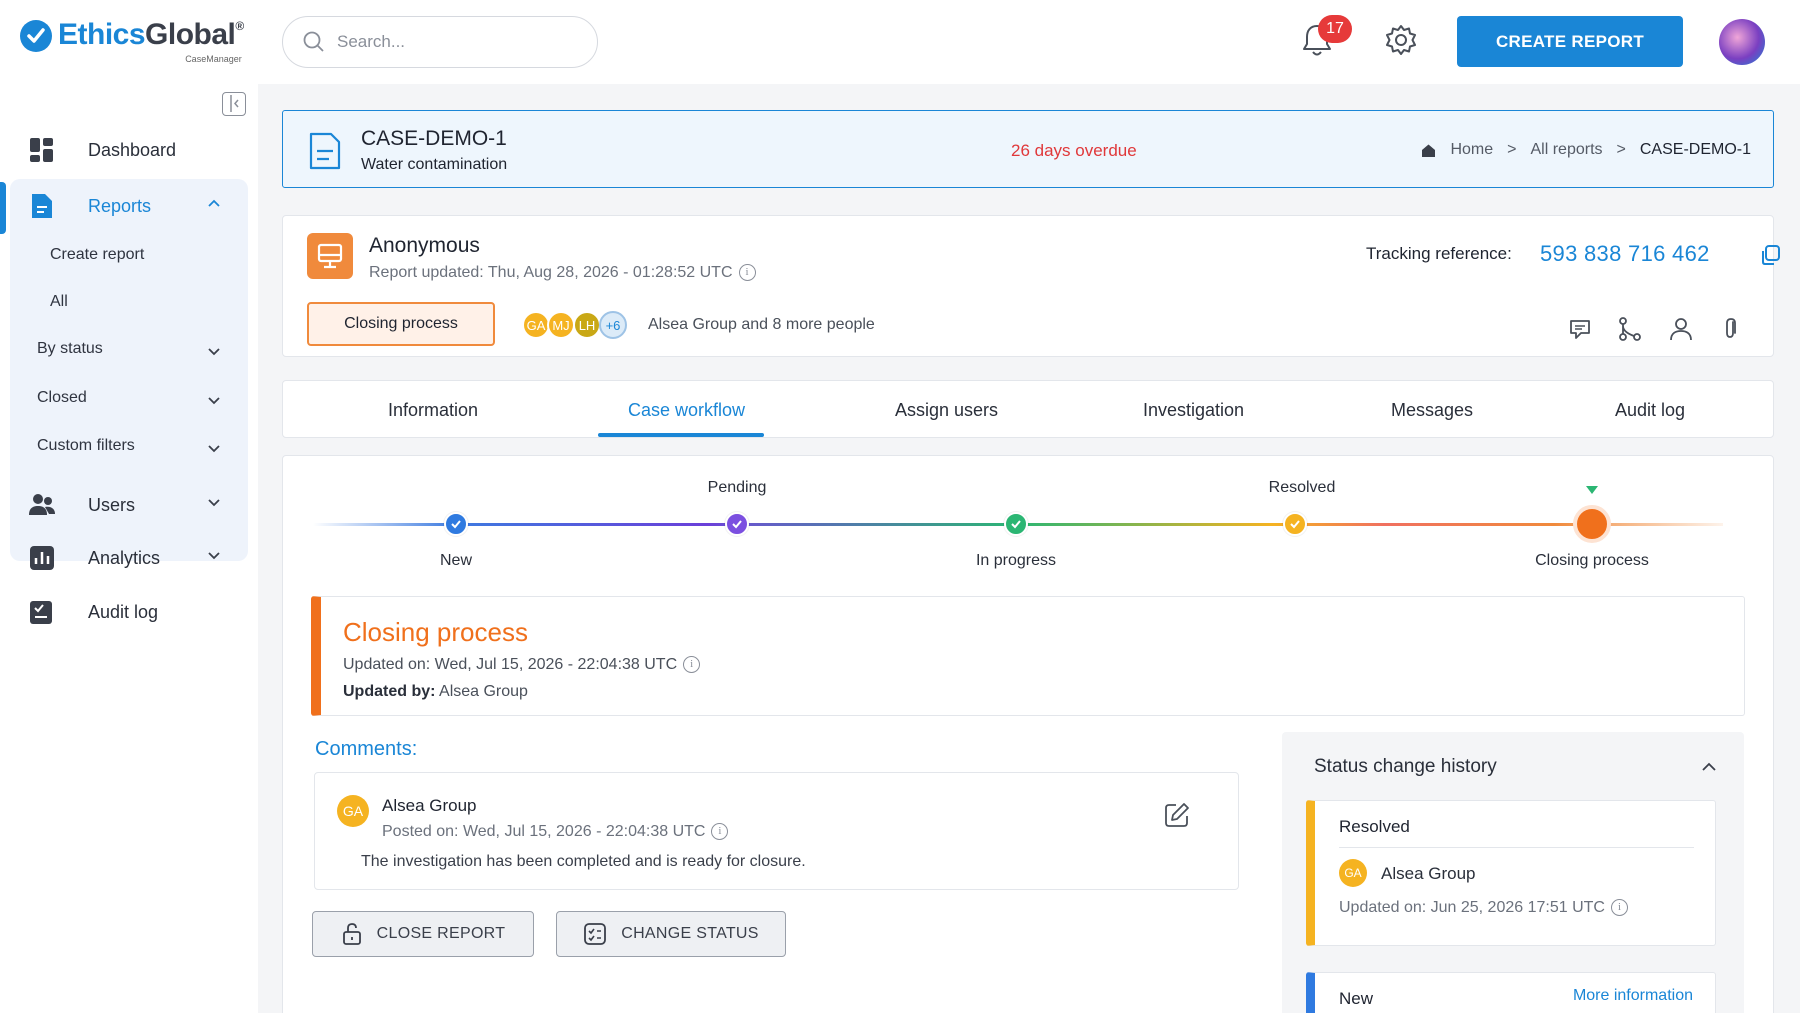 Image resolution: width=1800 pixels, height=1013 pixels. Describe the element at coordinates (456, 524) in the screenshot. I see `step-new` at that location.